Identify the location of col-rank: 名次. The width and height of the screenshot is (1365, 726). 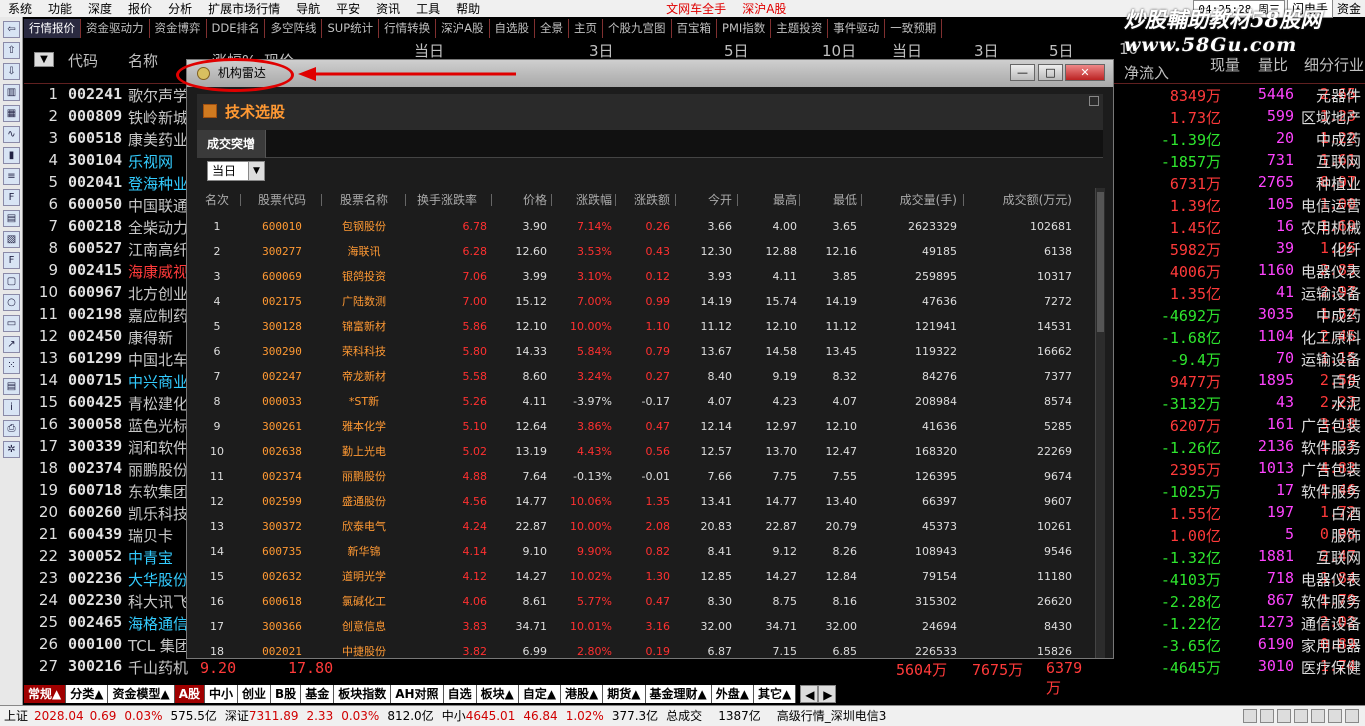
(217, 200).